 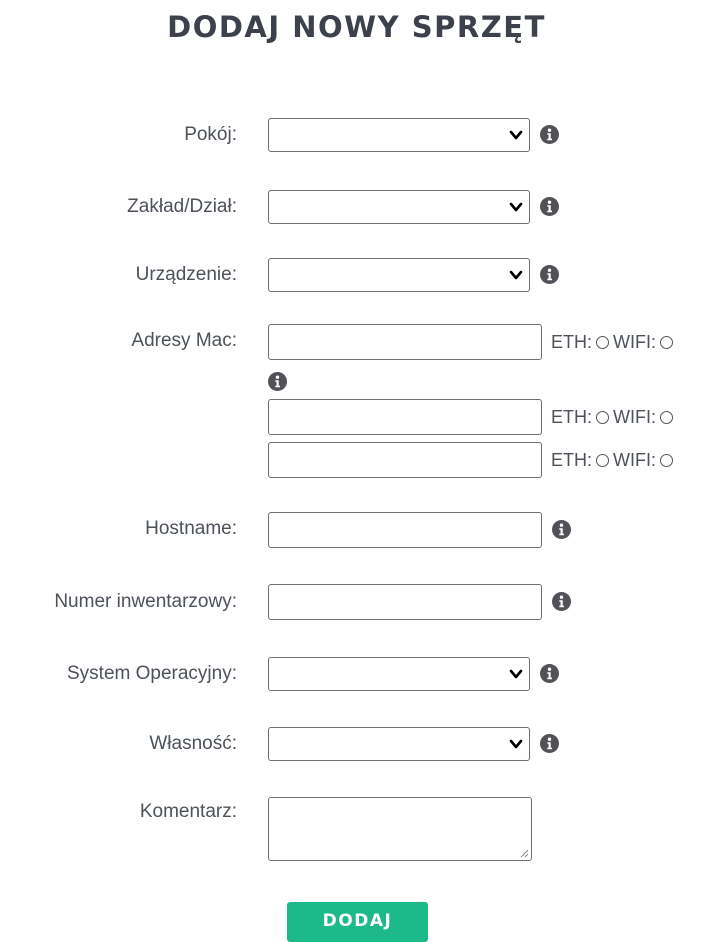 What do you see at coordinates (399, 275) in the screenshot?
I see `device-select` at bounding box center [399, 275].